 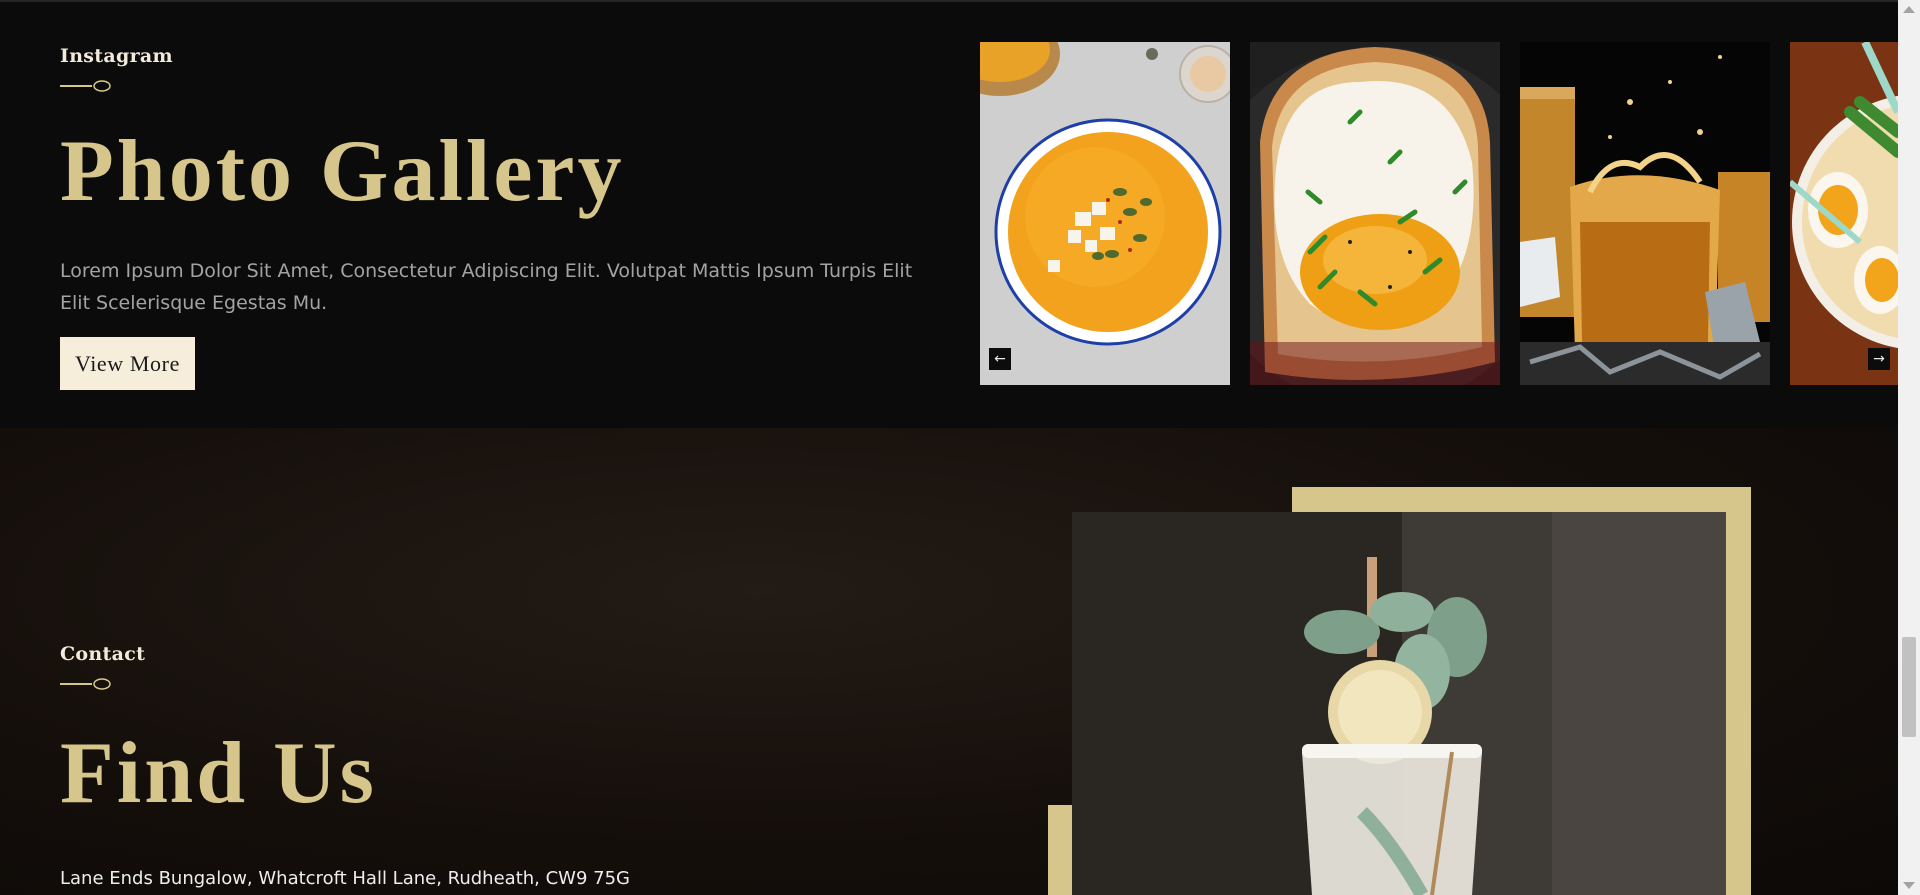 I want to click on scroll-down-arrow-icon, so click(x=1909, y=885).